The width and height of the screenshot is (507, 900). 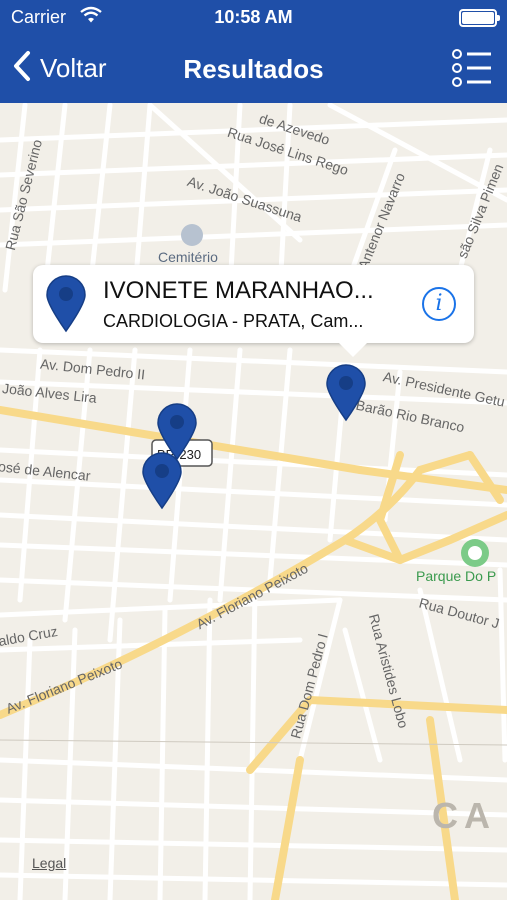 I want to click on page-title: Resultados, so click(x=253, y=69).